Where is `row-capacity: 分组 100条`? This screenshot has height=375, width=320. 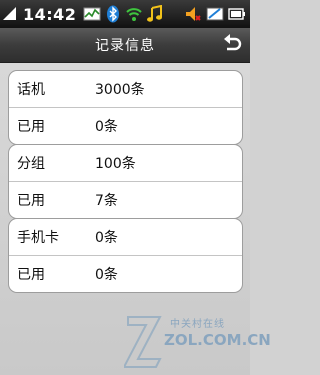 row-capacity: 分组 100条 is located at coordinates (125, 163).